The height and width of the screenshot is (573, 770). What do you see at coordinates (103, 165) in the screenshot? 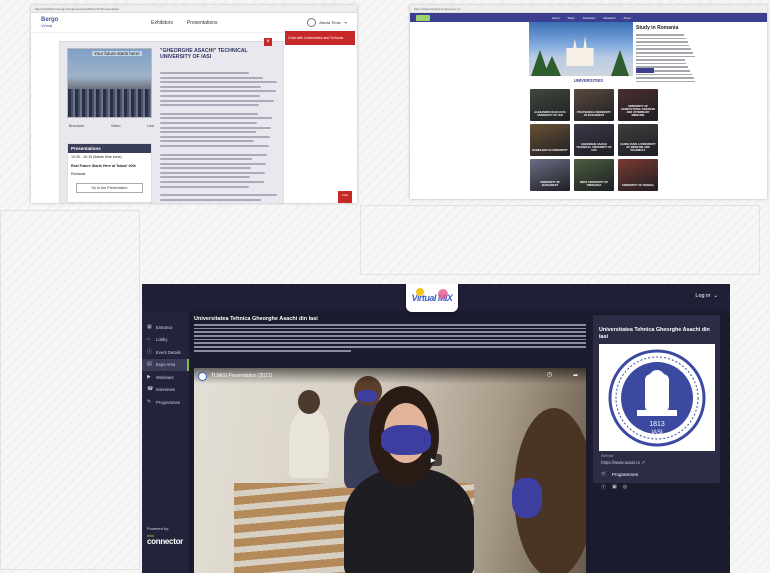
I see `presentation-name: Real Future Starts Here at Tuiasi! 20th` at bounding box center [103, 165].